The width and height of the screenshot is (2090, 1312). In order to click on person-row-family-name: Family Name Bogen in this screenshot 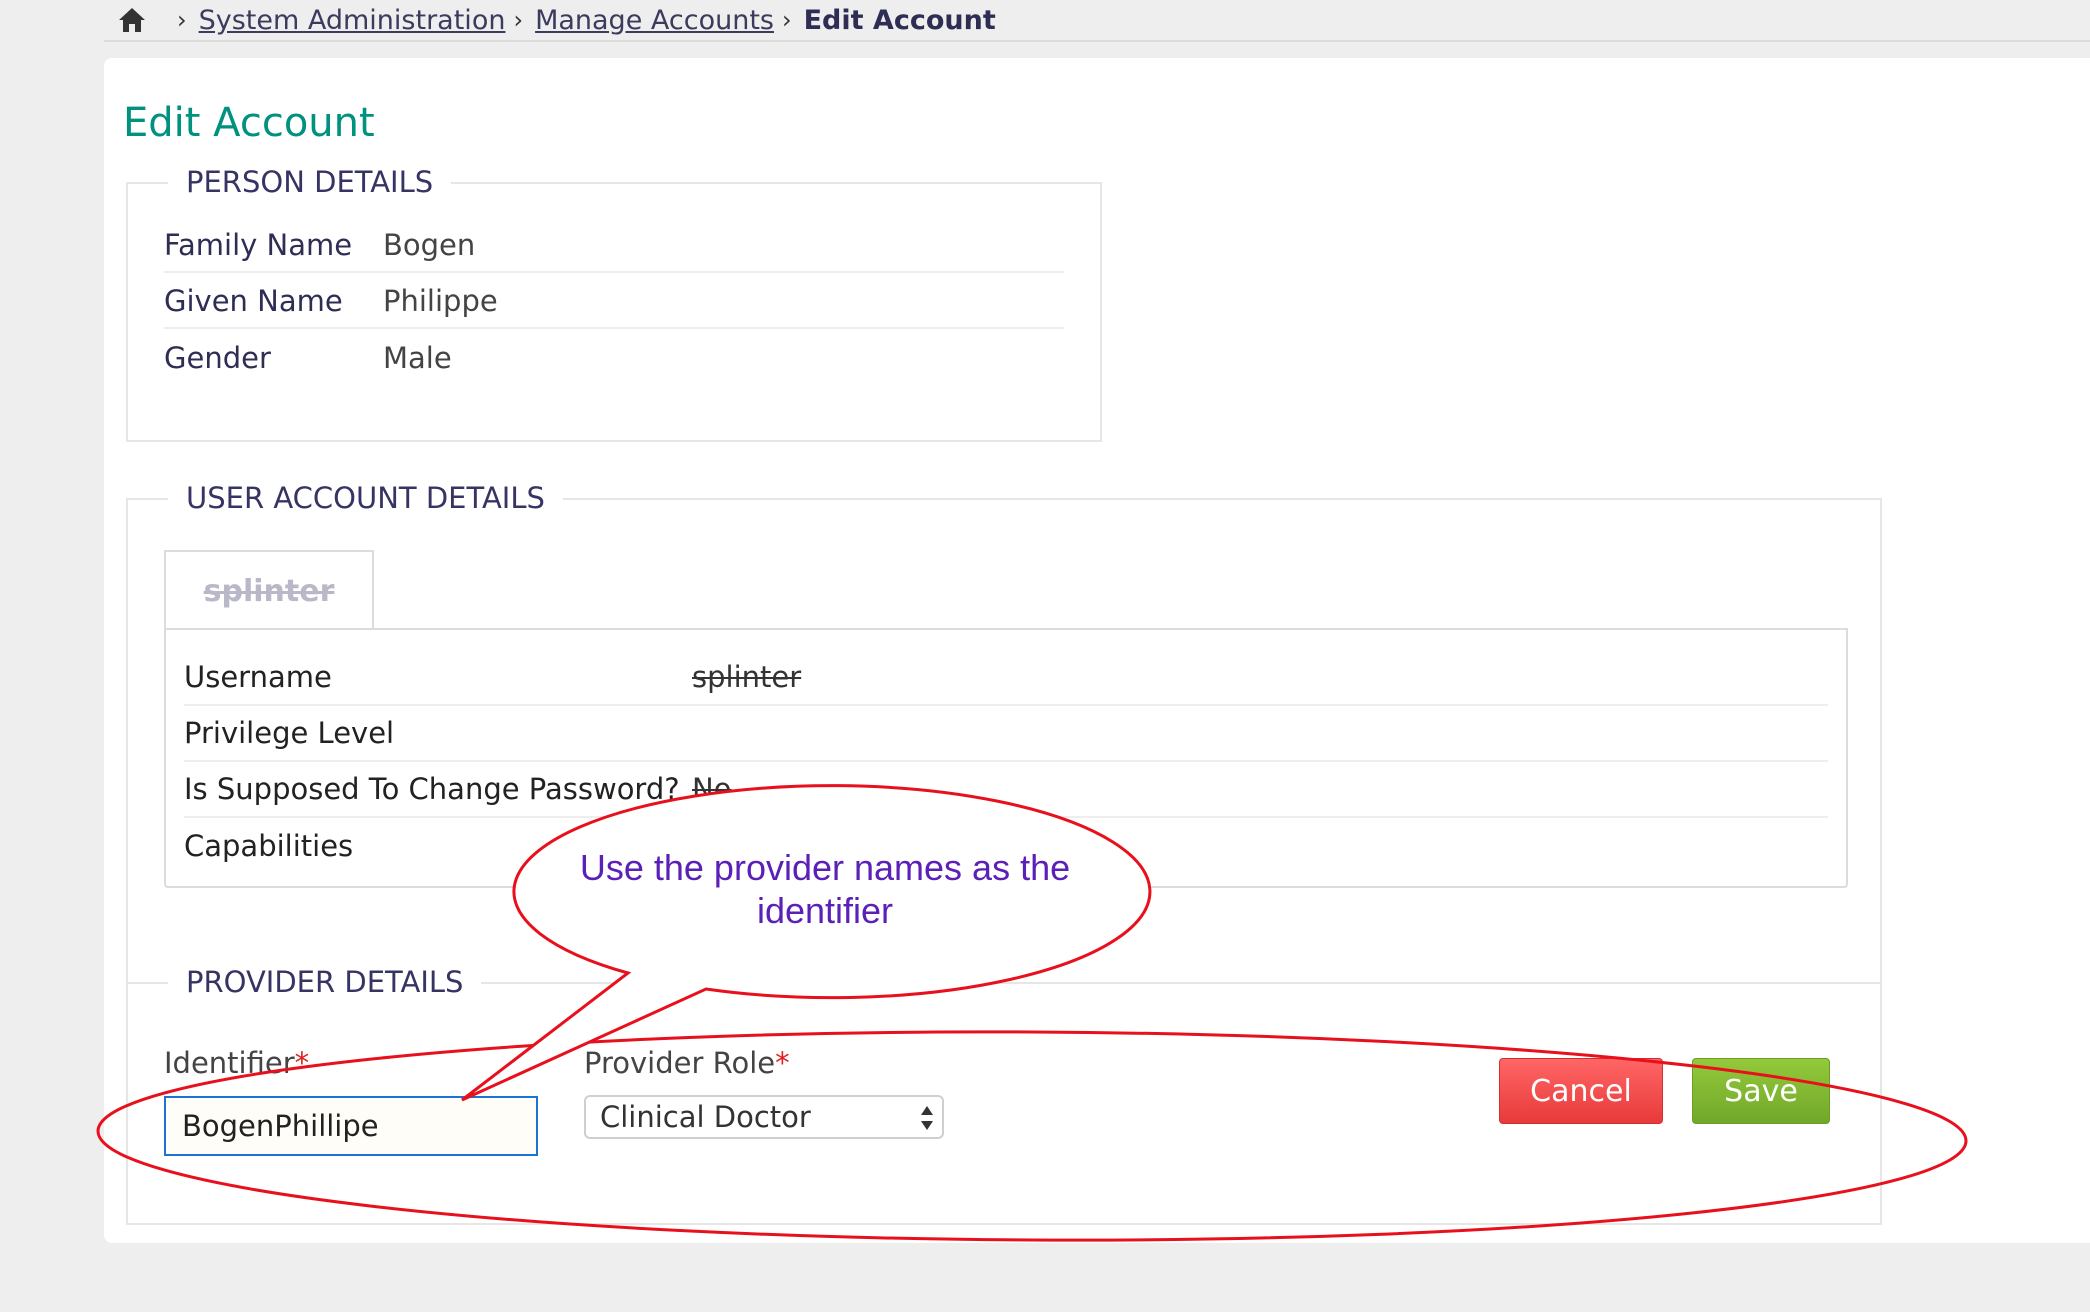, I will do `click(614, 245)`.